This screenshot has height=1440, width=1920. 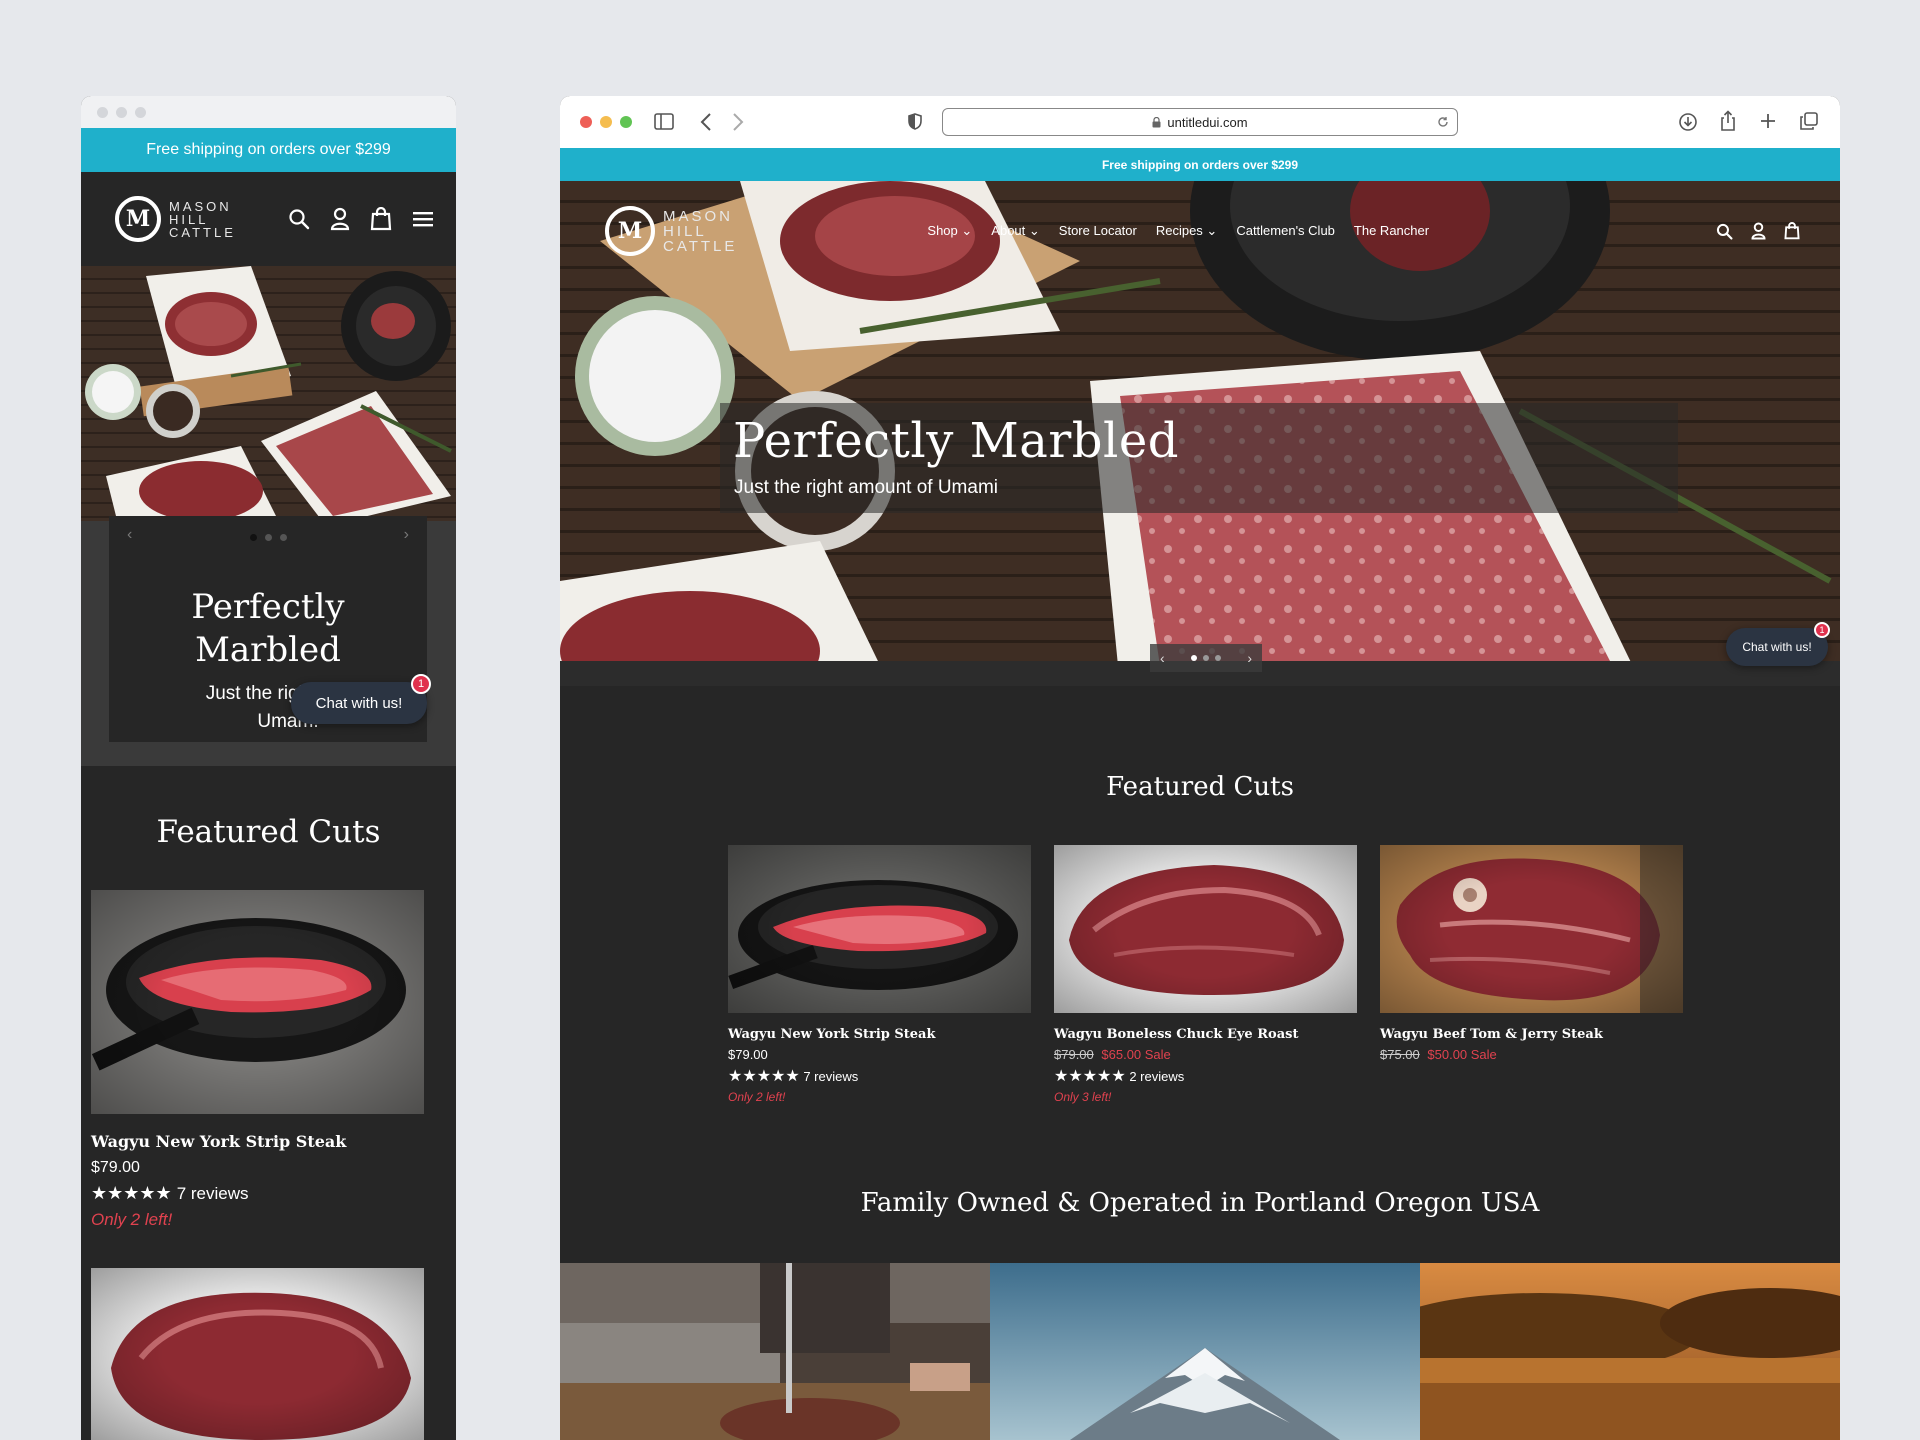 What do you see at coordinates (1205, 1076) in the screenshot?
I see `product-rating: ★★★★★ 2 reviews` at bounding box center [1205, 1076].